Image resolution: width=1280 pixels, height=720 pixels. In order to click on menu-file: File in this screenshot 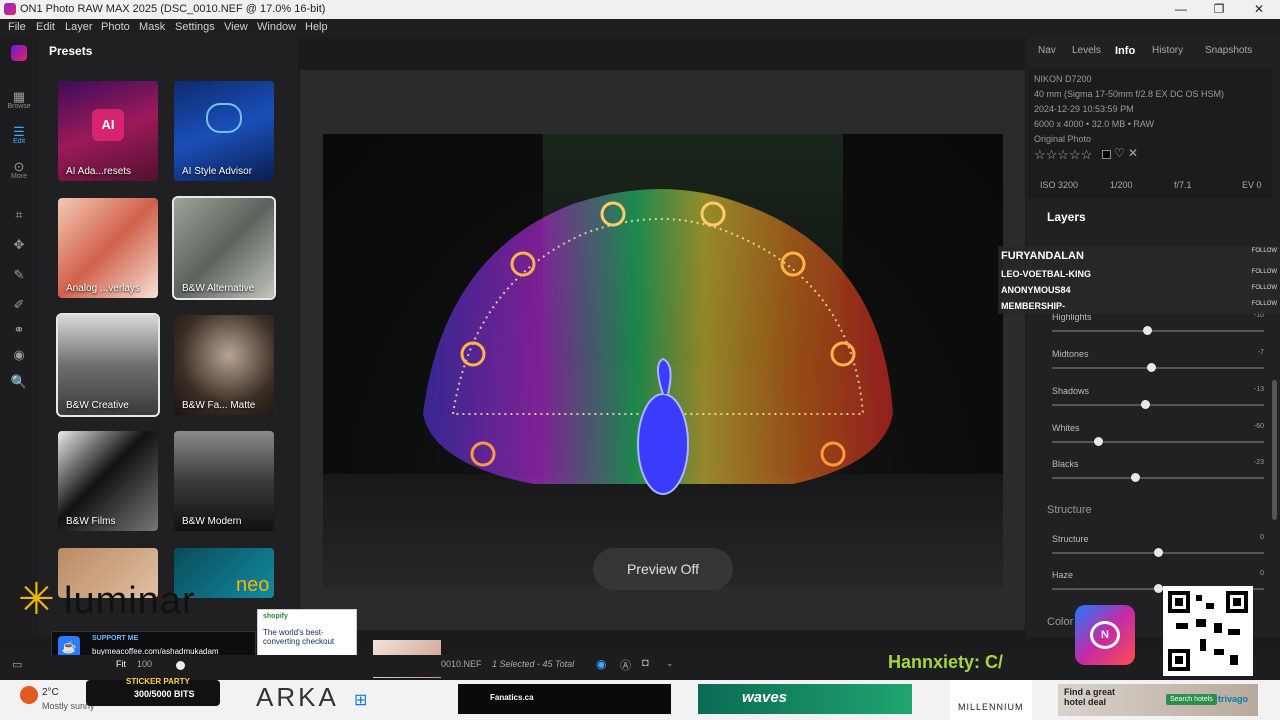, I will do `click(17, 27)`.